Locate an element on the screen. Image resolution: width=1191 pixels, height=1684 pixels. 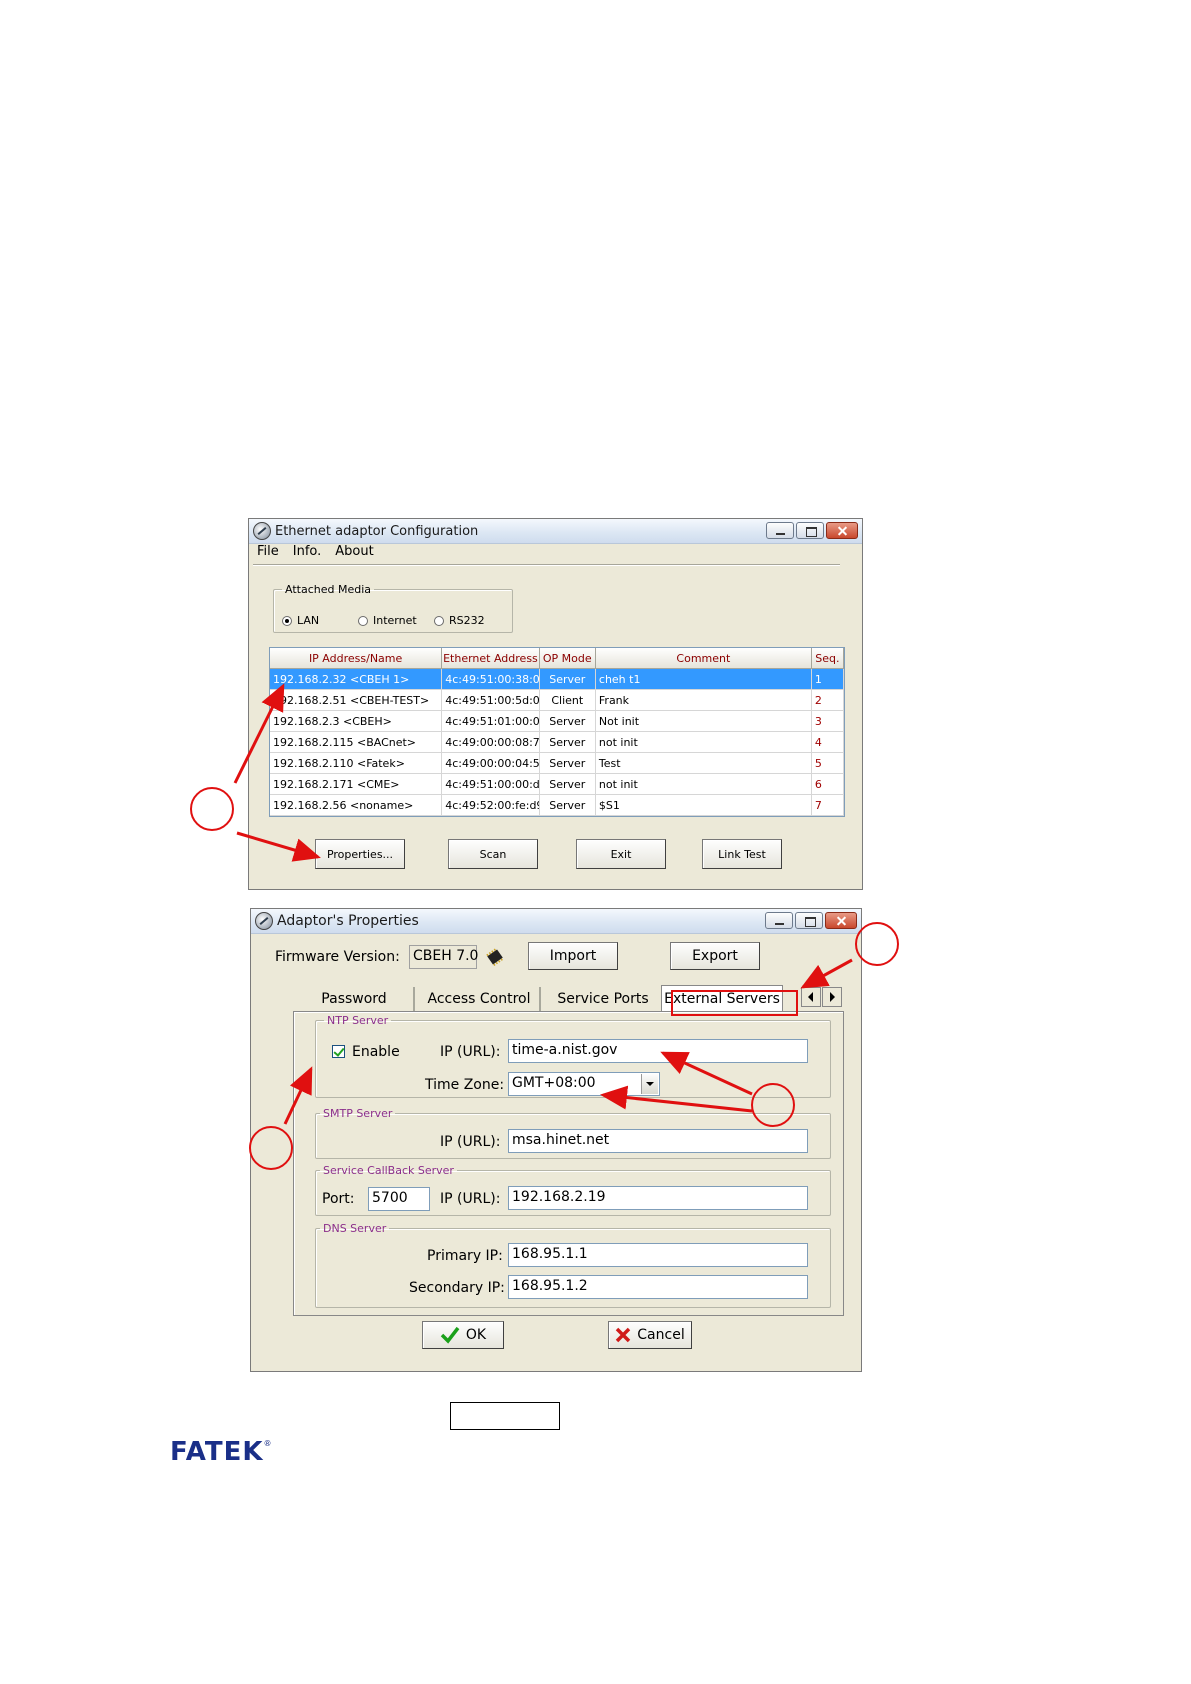
tab-service-ports: Service Ports is located at coordinates (604, 999).